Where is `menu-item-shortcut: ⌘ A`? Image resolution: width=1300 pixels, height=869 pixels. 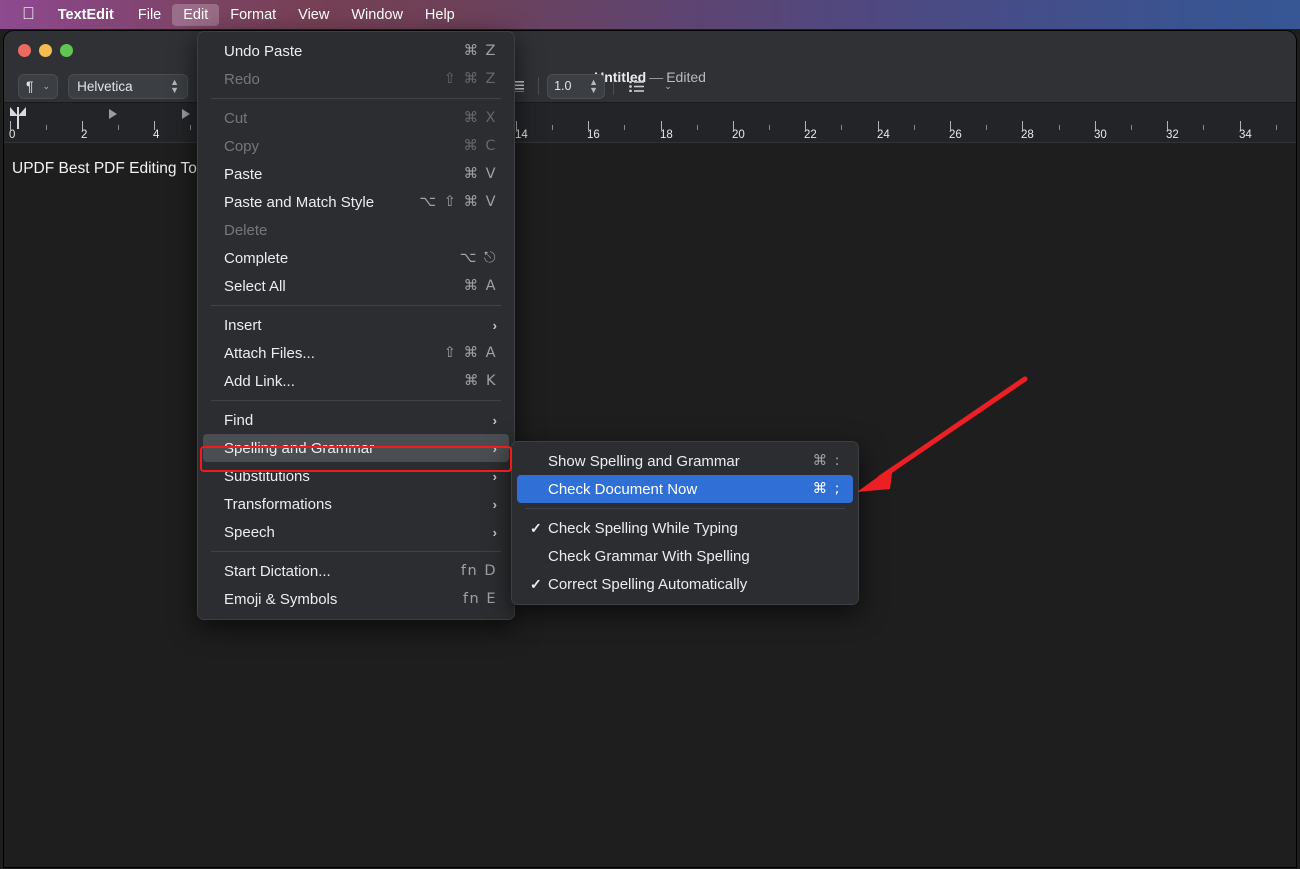 menu-item-shortcut: ⌘ A is located at coordinates (480, 286).